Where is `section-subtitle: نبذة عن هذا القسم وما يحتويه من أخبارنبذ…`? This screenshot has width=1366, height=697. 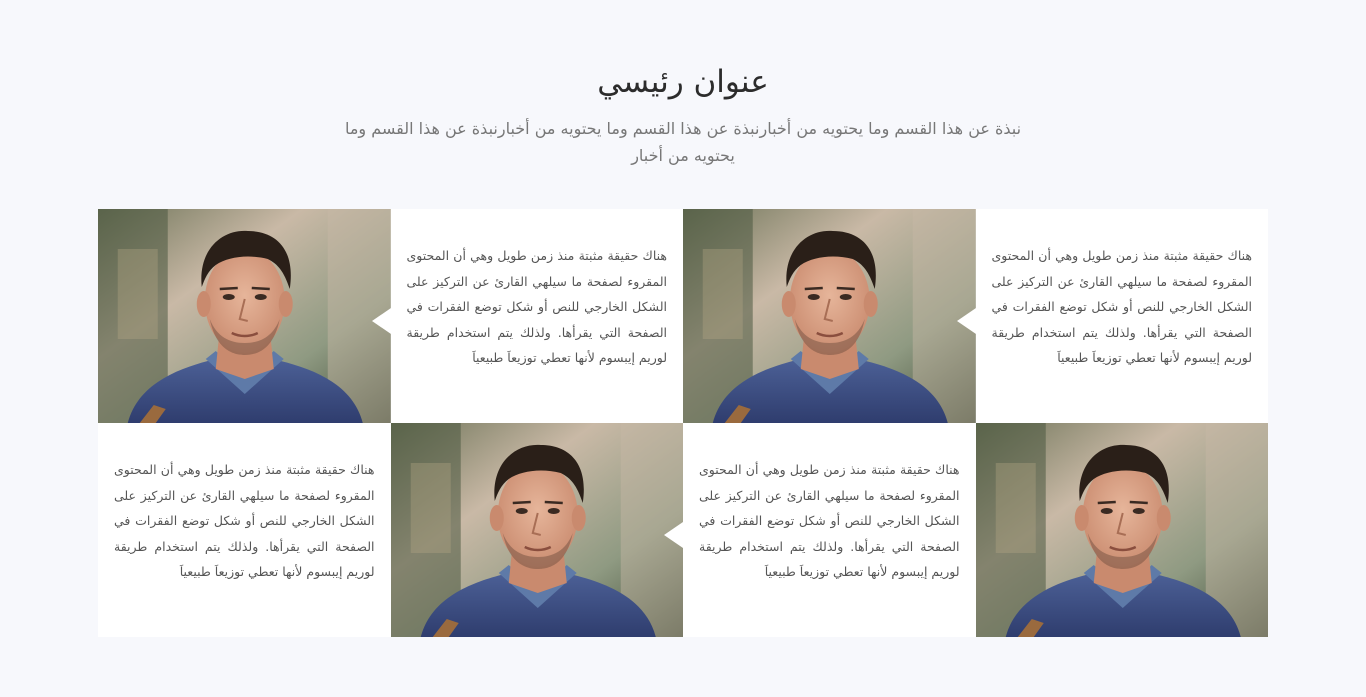
section-subtitle: نبذة عن هذا القسم وما يحتويه من أخبارنبذ… is located at coordinates (683, 142).